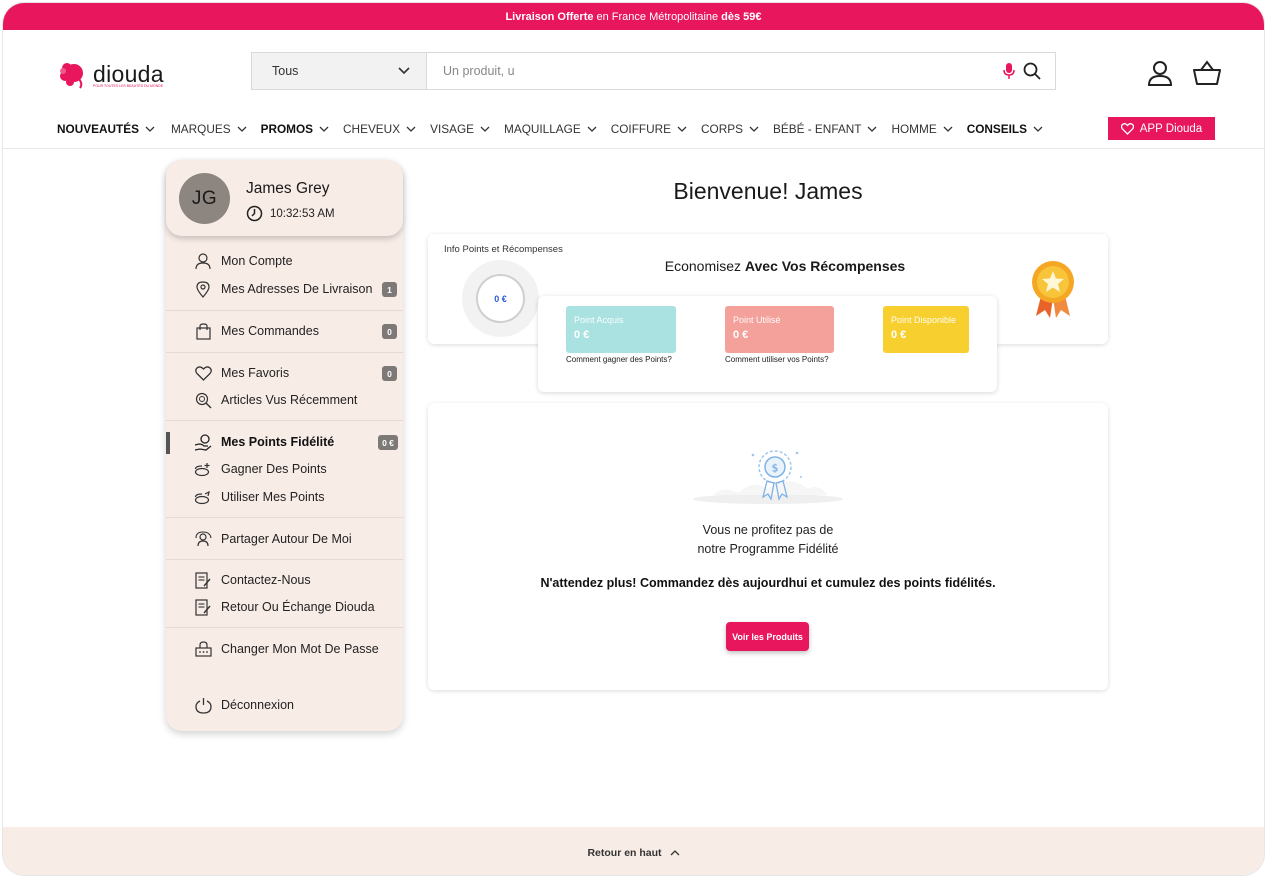 This screenshot has width=1267, height=878. What do you see at coordinates (284, 607) in the screenshot?
I see `menu-retour-echange: Retour Ou Échange Diouda` at bounding box center [284, 607].